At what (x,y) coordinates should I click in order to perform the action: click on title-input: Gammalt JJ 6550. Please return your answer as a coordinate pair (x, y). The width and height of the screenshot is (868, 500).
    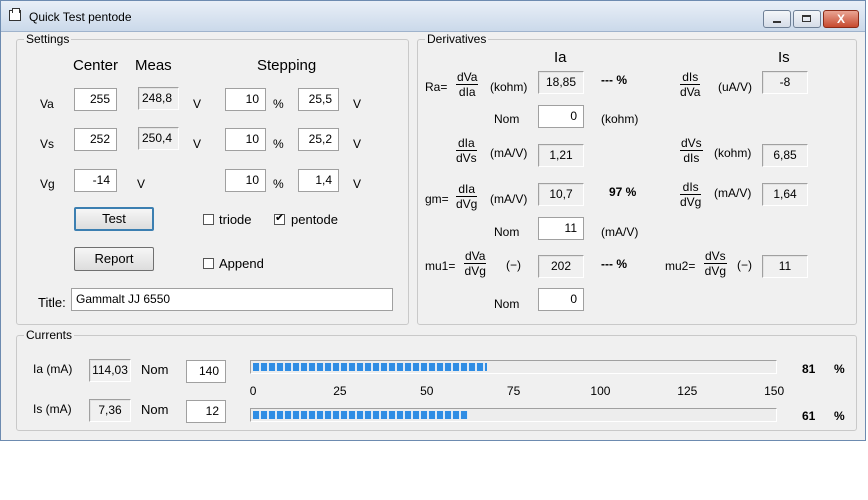
    Looking at the image, I should click on (232, 299).